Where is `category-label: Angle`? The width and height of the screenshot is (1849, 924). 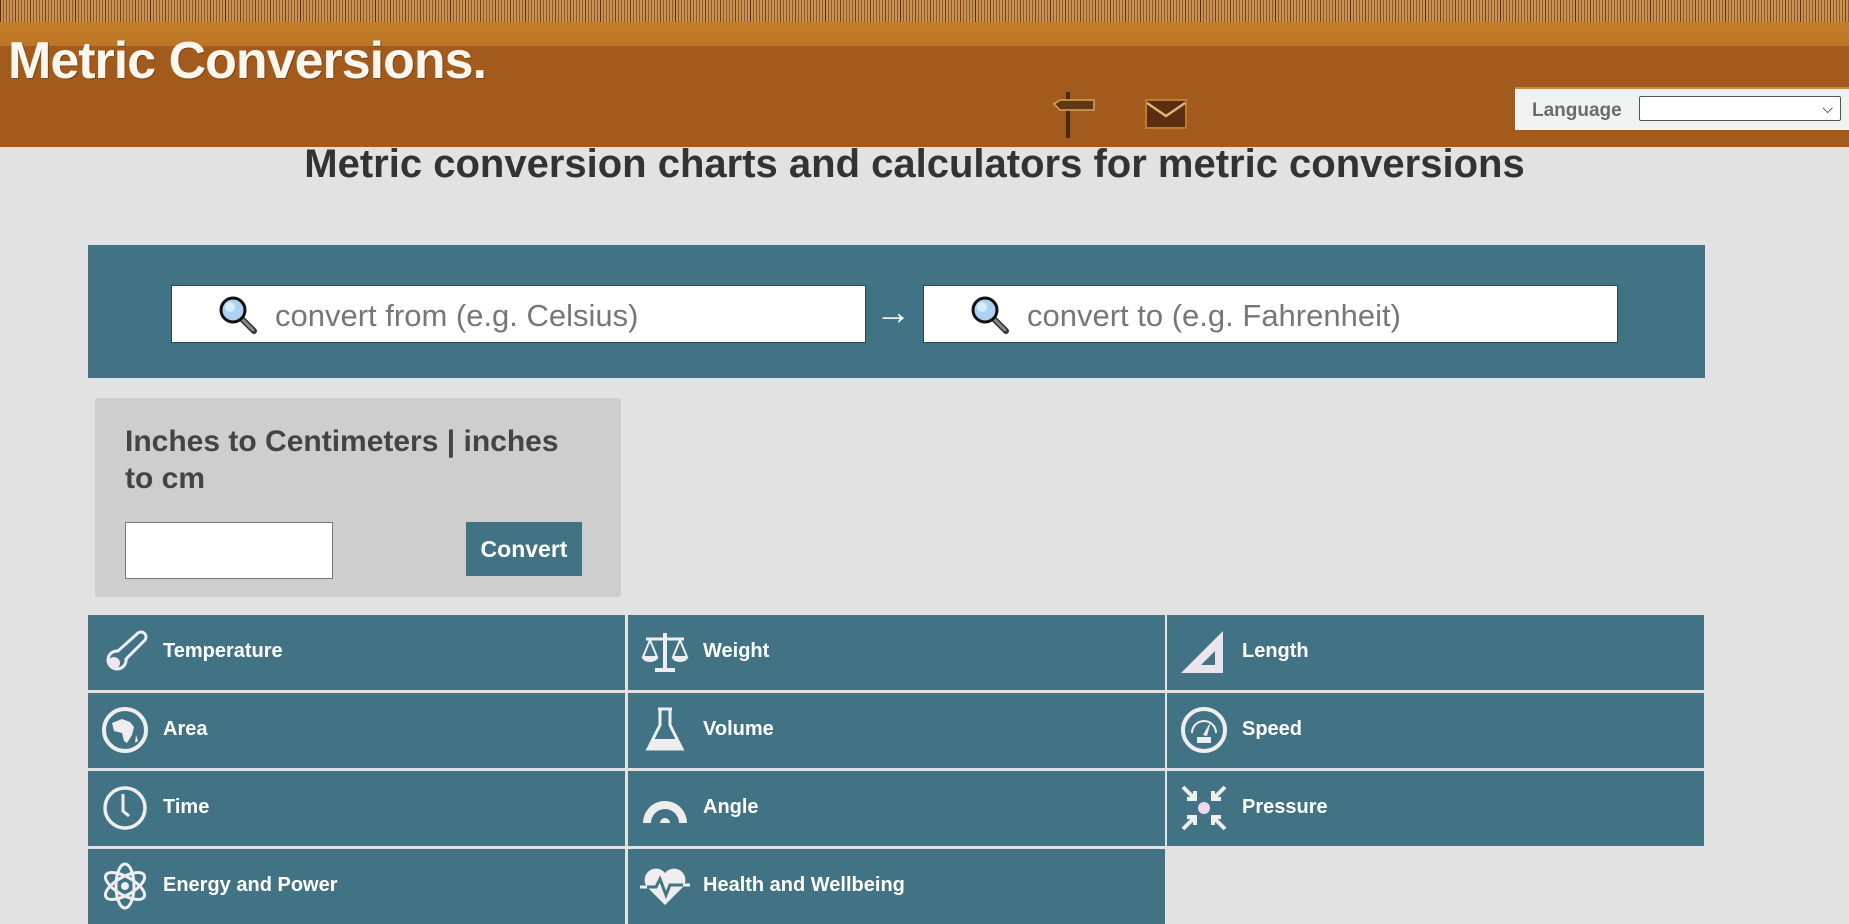
category-label: Angle is located at coordinates (731, 807).